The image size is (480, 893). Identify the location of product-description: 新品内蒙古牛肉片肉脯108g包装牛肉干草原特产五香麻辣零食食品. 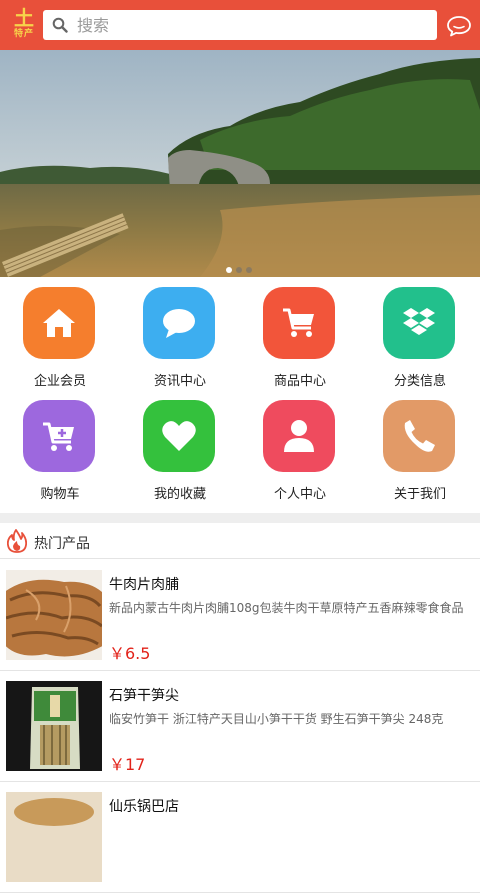
(286, 608).